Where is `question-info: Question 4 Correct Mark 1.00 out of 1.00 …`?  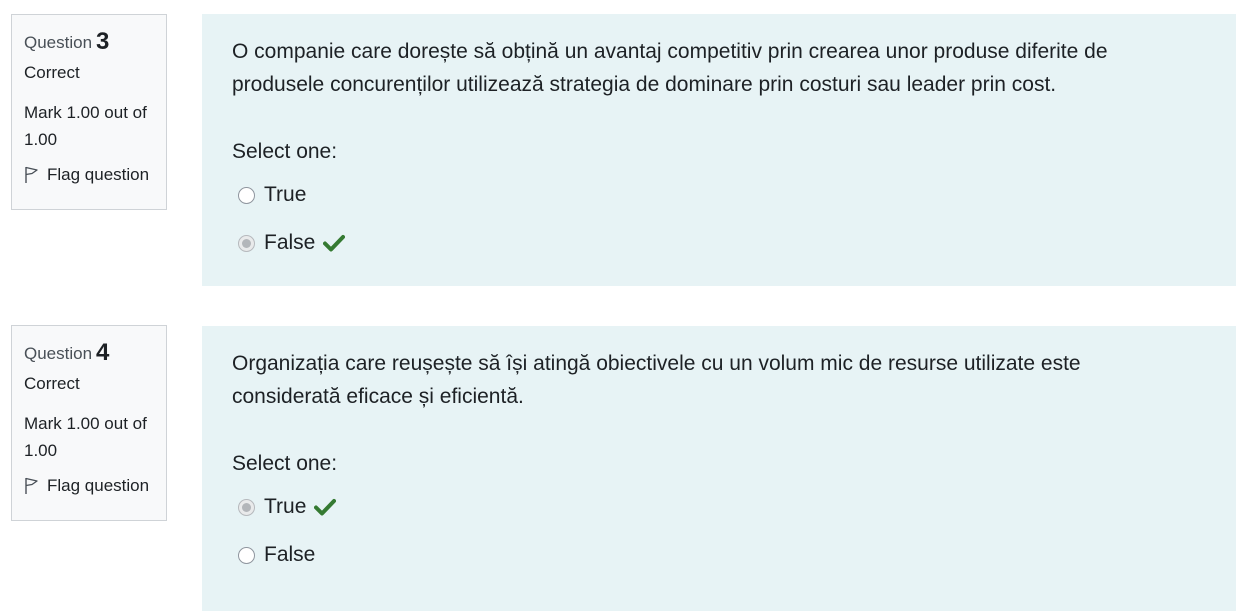
question-info: Question 4 Correct Mark 1.00 out of 1.00 … is located at coordinates (89, 423).